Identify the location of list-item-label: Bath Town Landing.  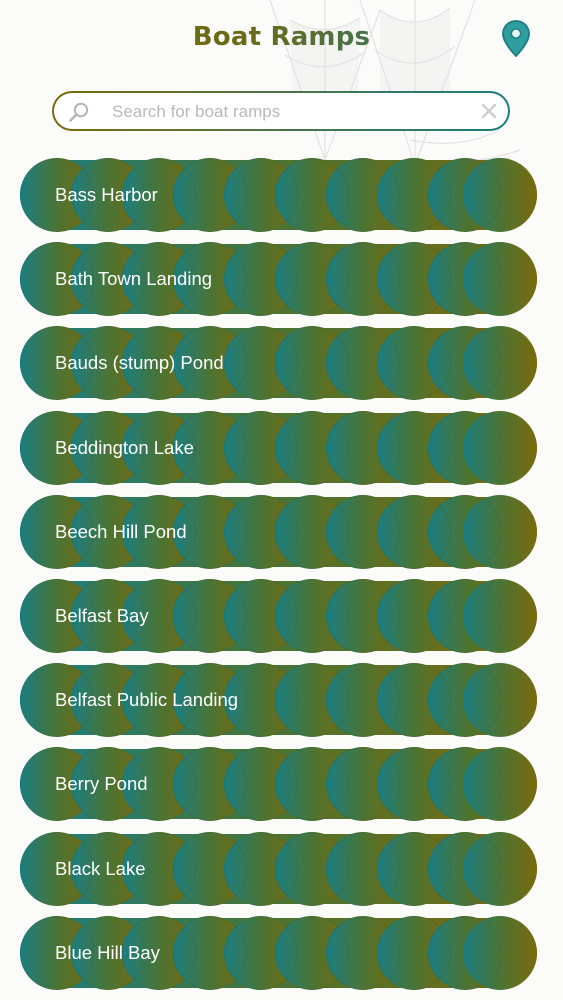
(134, 279).